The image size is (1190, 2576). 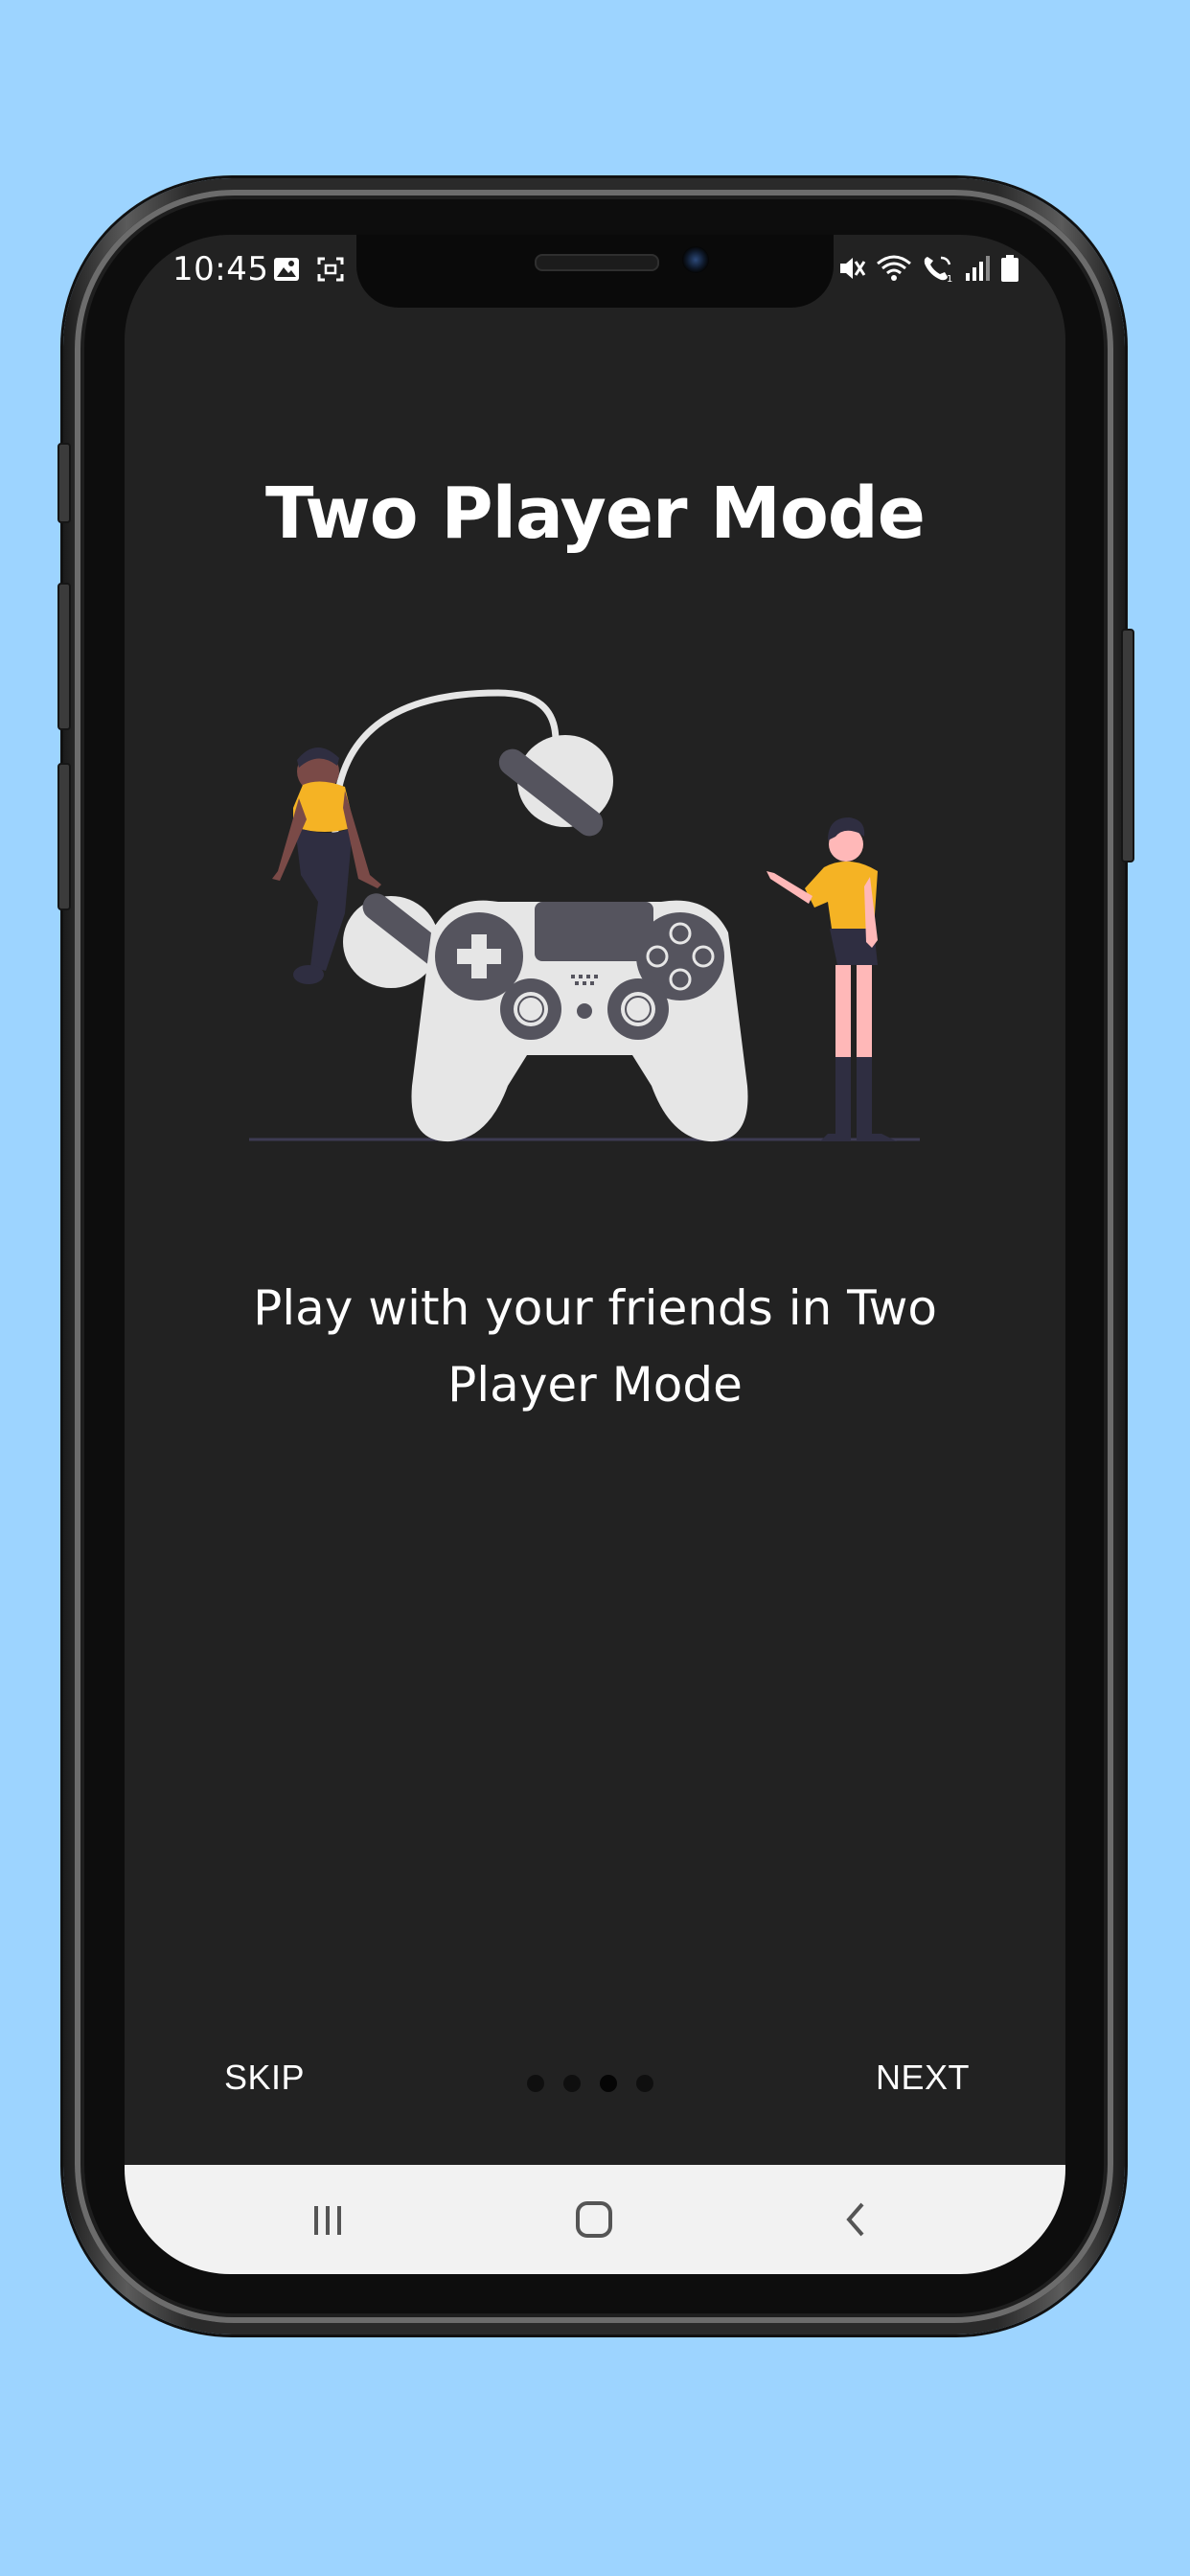 I want to click on recents-icon, so click(x=327, y=2220).